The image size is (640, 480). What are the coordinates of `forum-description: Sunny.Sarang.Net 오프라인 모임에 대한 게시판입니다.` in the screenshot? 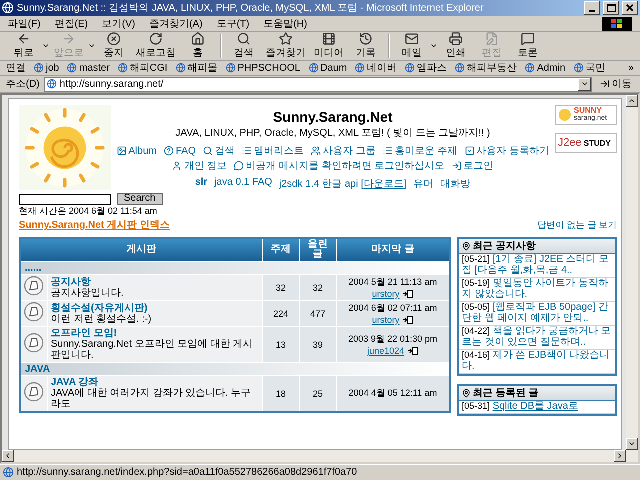 It's located at (152, 350).